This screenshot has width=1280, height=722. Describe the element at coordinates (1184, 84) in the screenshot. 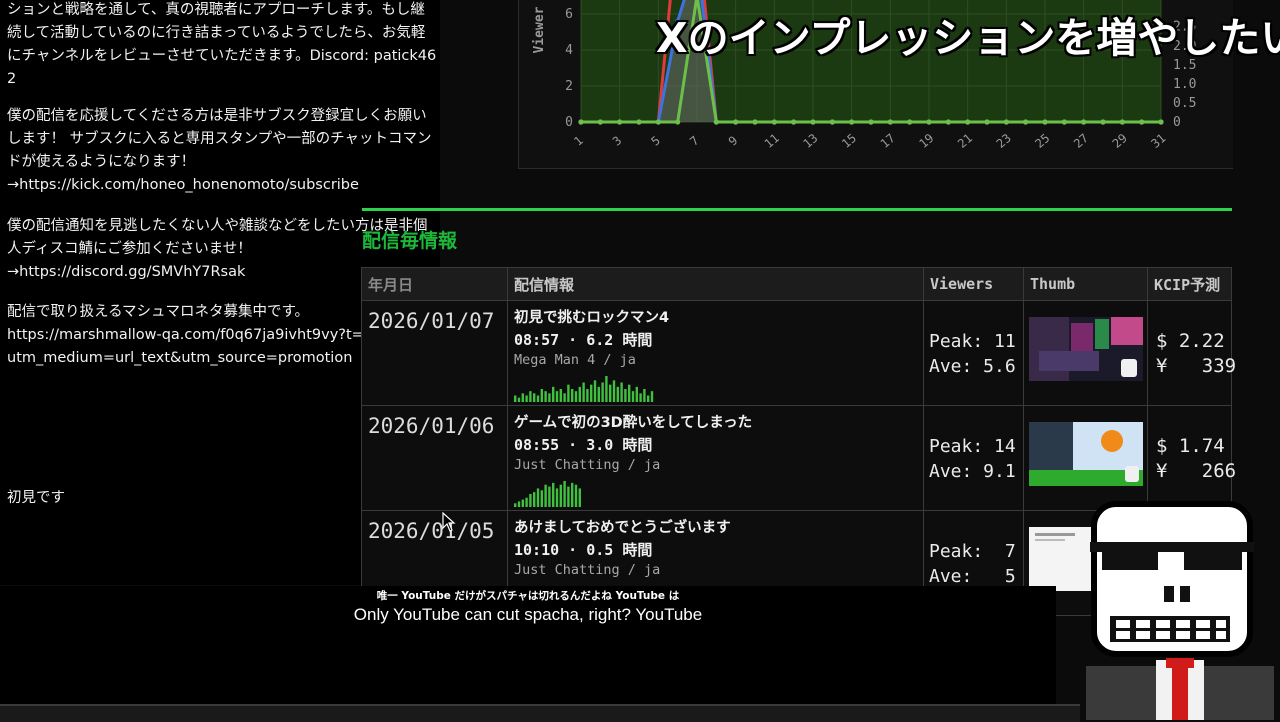

I see `y2-tick-label: 1.0` at that location.